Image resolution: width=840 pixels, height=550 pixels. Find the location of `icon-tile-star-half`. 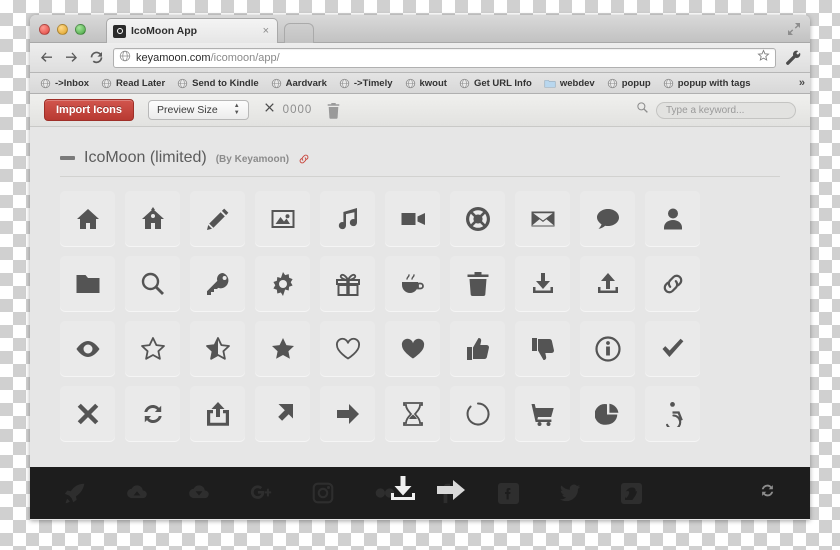

icon-tile-star-half is located at coordinates (217, 348).